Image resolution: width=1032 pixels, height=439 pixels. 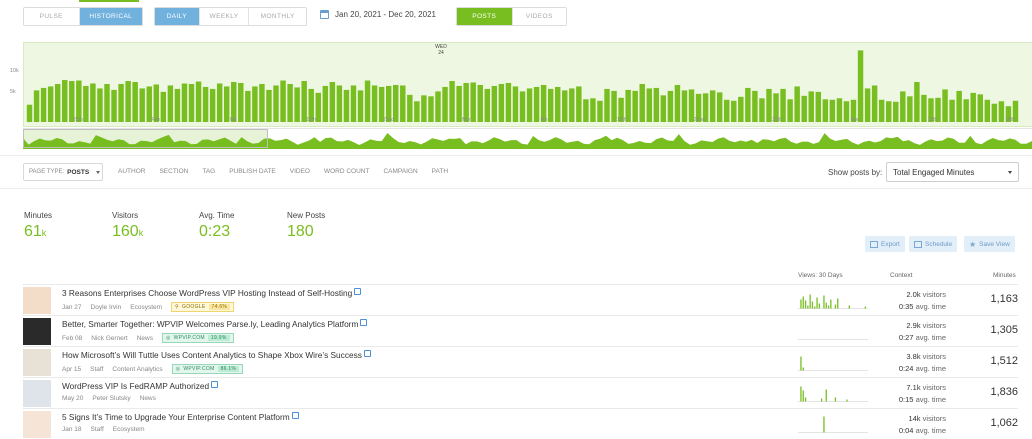 I want to click on save-view-button: ★ Save View, so click(x=989, y=244).